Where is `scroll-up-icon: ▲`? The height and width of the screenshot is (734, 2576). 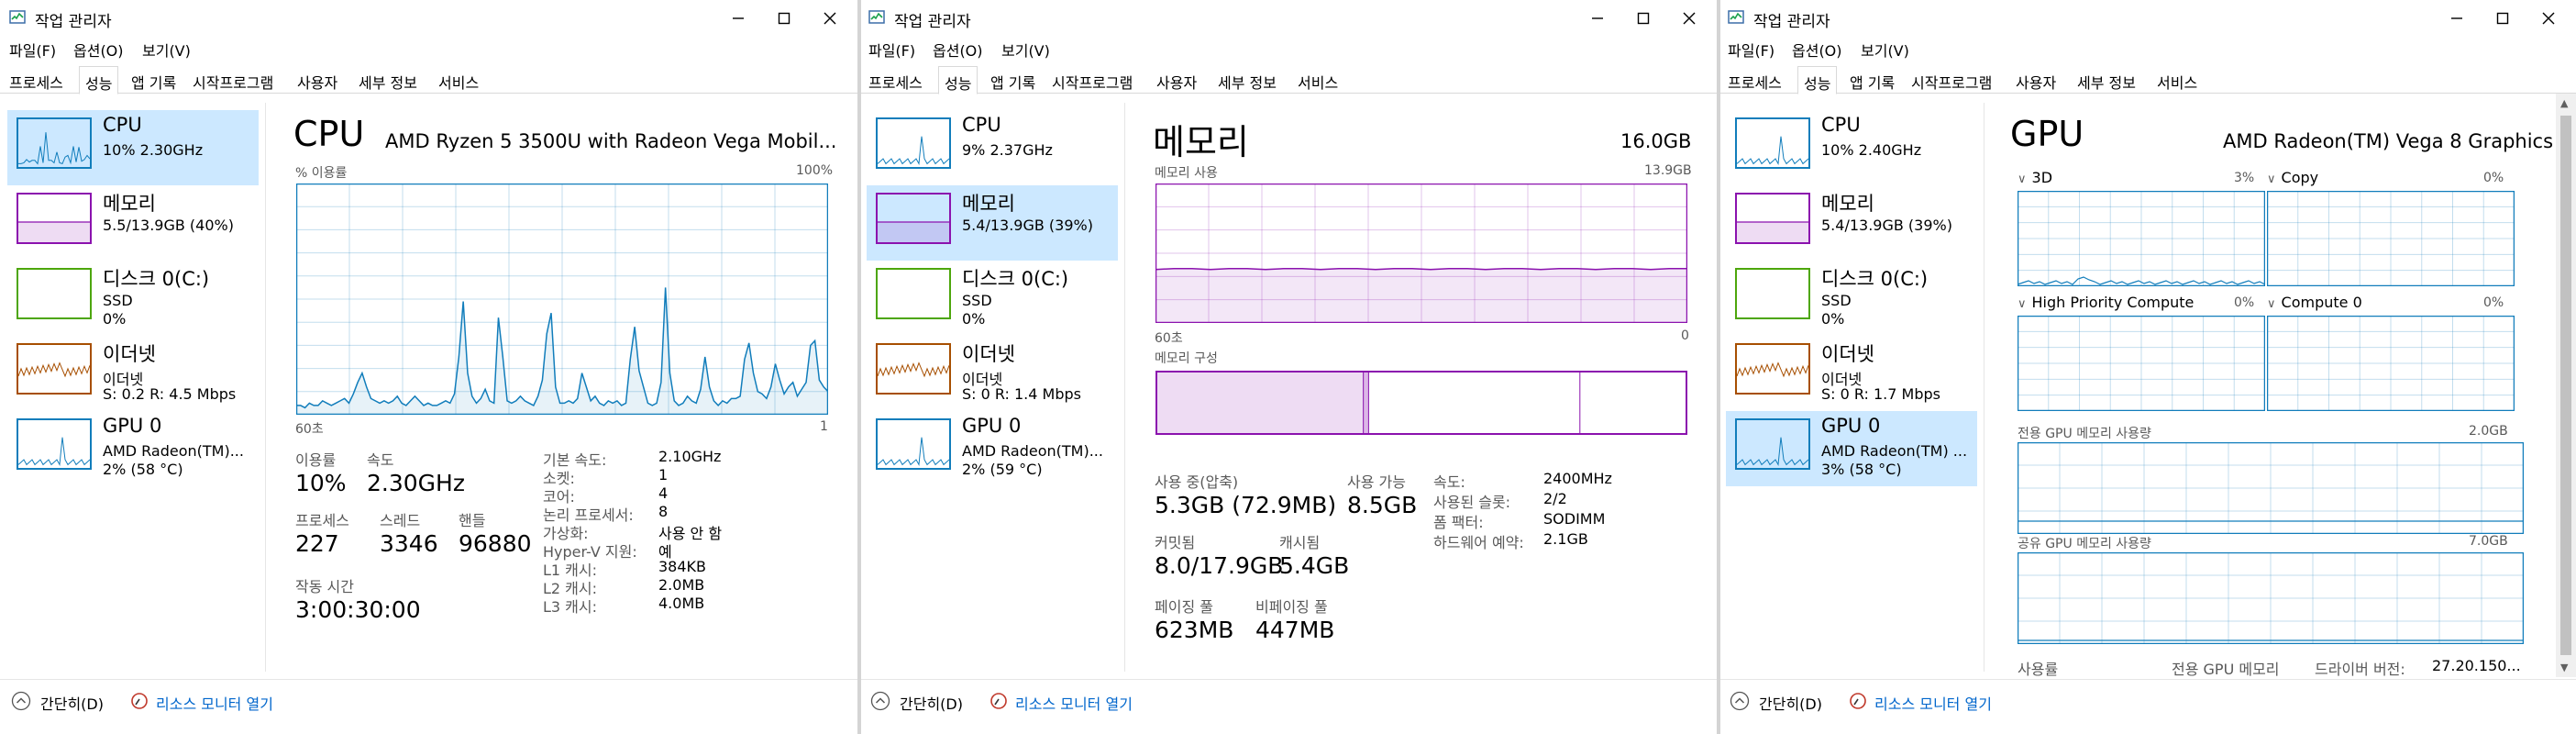
scroll-up-icon: ▲ is located at coordinates (2564, 103).